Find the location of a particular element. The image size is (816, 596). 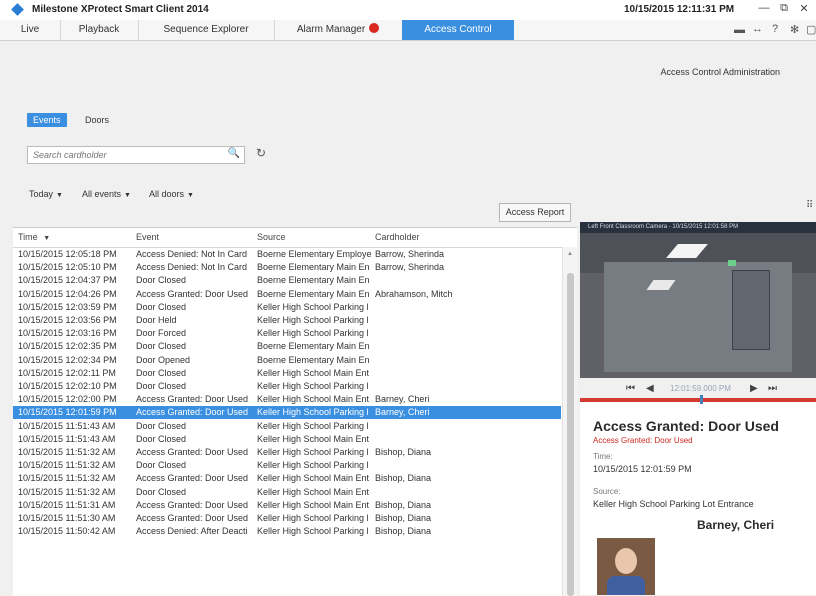

cell-time: 10/15/2015 12:02:11 PM is located at coordinates (67, 372).